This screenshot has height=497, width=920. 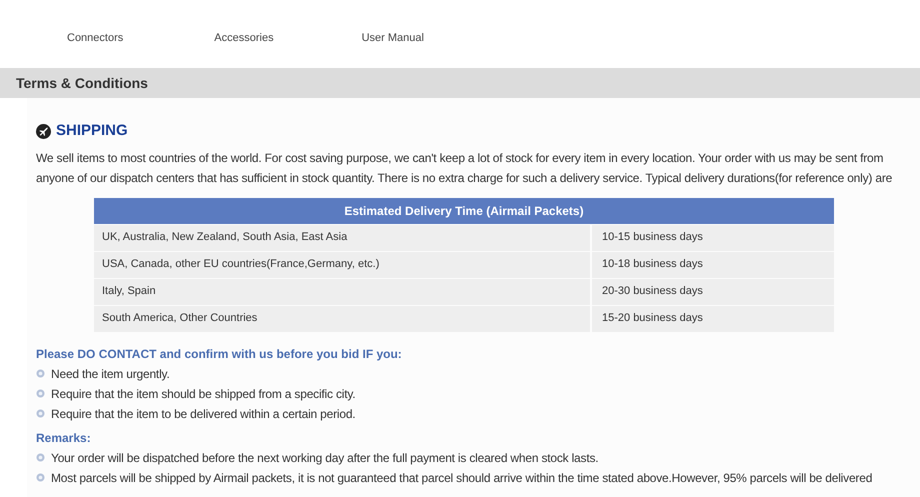 What do you see at coordinates (95, 38) in the screenshot?
I see `nav-link: Connectors` at bounding box center [95, 38].